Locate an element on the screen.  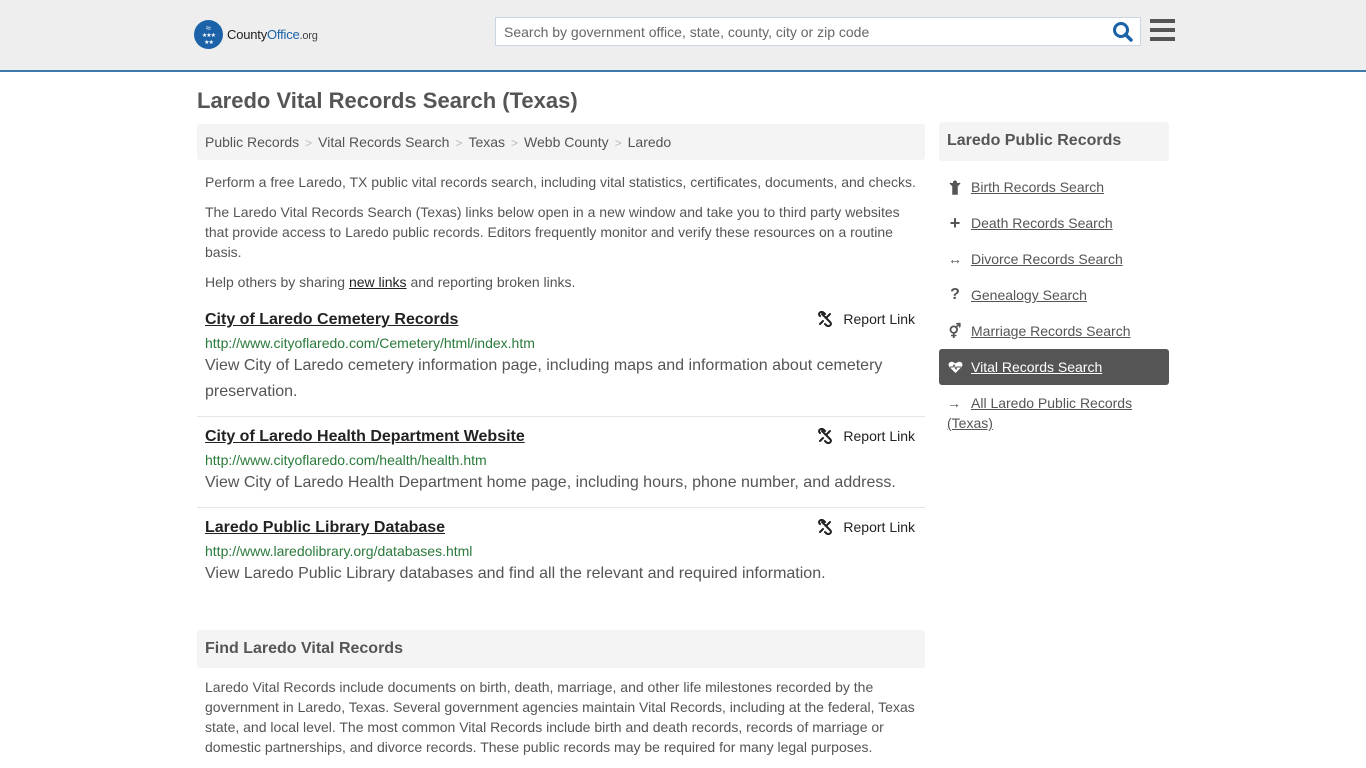
breadcrumb-public-records: Public Records is located at coordinates (252, 142).